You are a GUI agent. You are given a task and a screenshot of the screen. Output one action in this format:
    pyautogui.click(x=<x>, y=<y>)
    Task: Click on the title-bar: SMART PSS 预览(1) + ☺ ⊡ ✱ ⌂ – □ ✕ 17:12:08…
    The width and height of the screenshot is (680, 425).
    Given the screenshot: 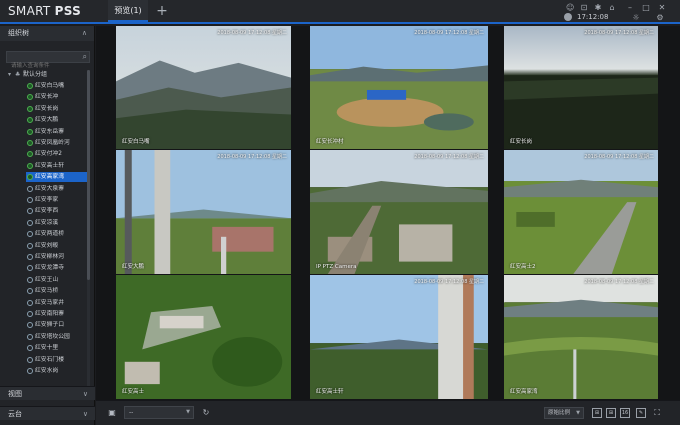 What is the action you would take?
    pyautogui.click(x=340, y=12)
    